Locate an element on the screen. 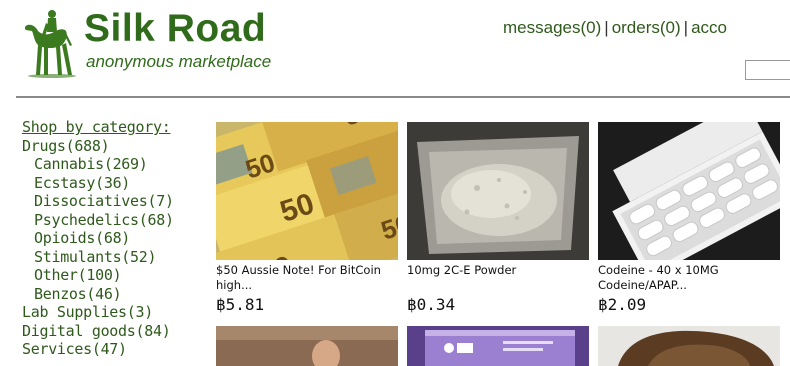  listing-price: ฿0.34 is located at coordinates (431, 304).